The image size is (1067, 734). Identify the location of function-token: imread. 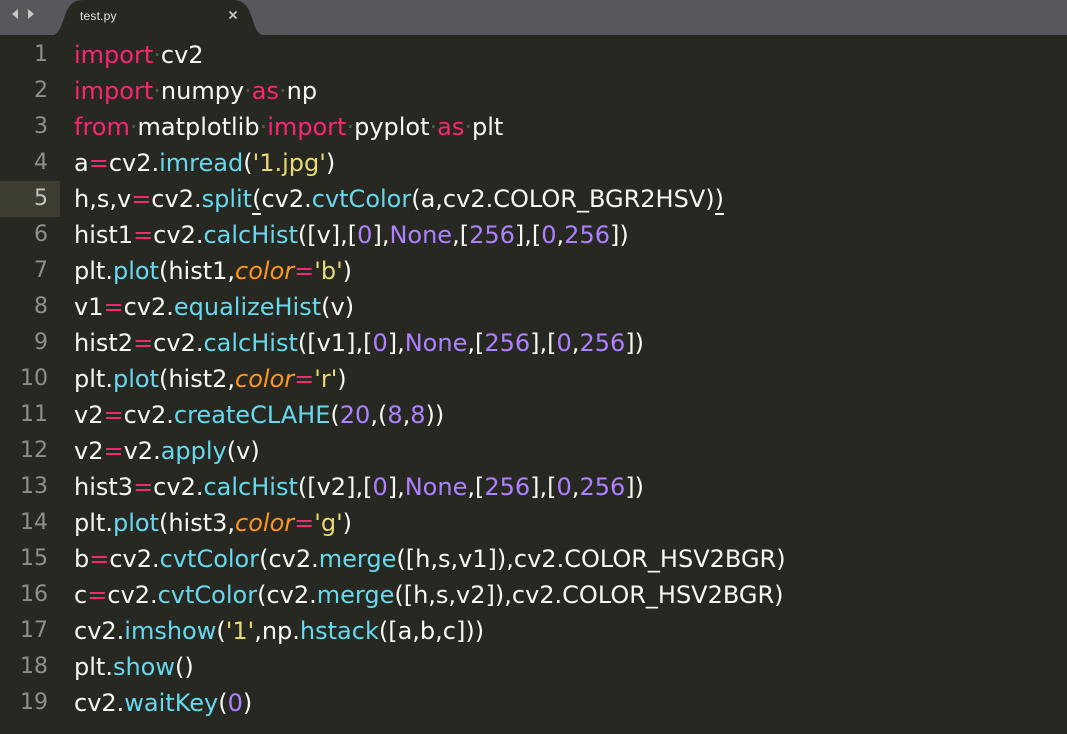
(201, 163).